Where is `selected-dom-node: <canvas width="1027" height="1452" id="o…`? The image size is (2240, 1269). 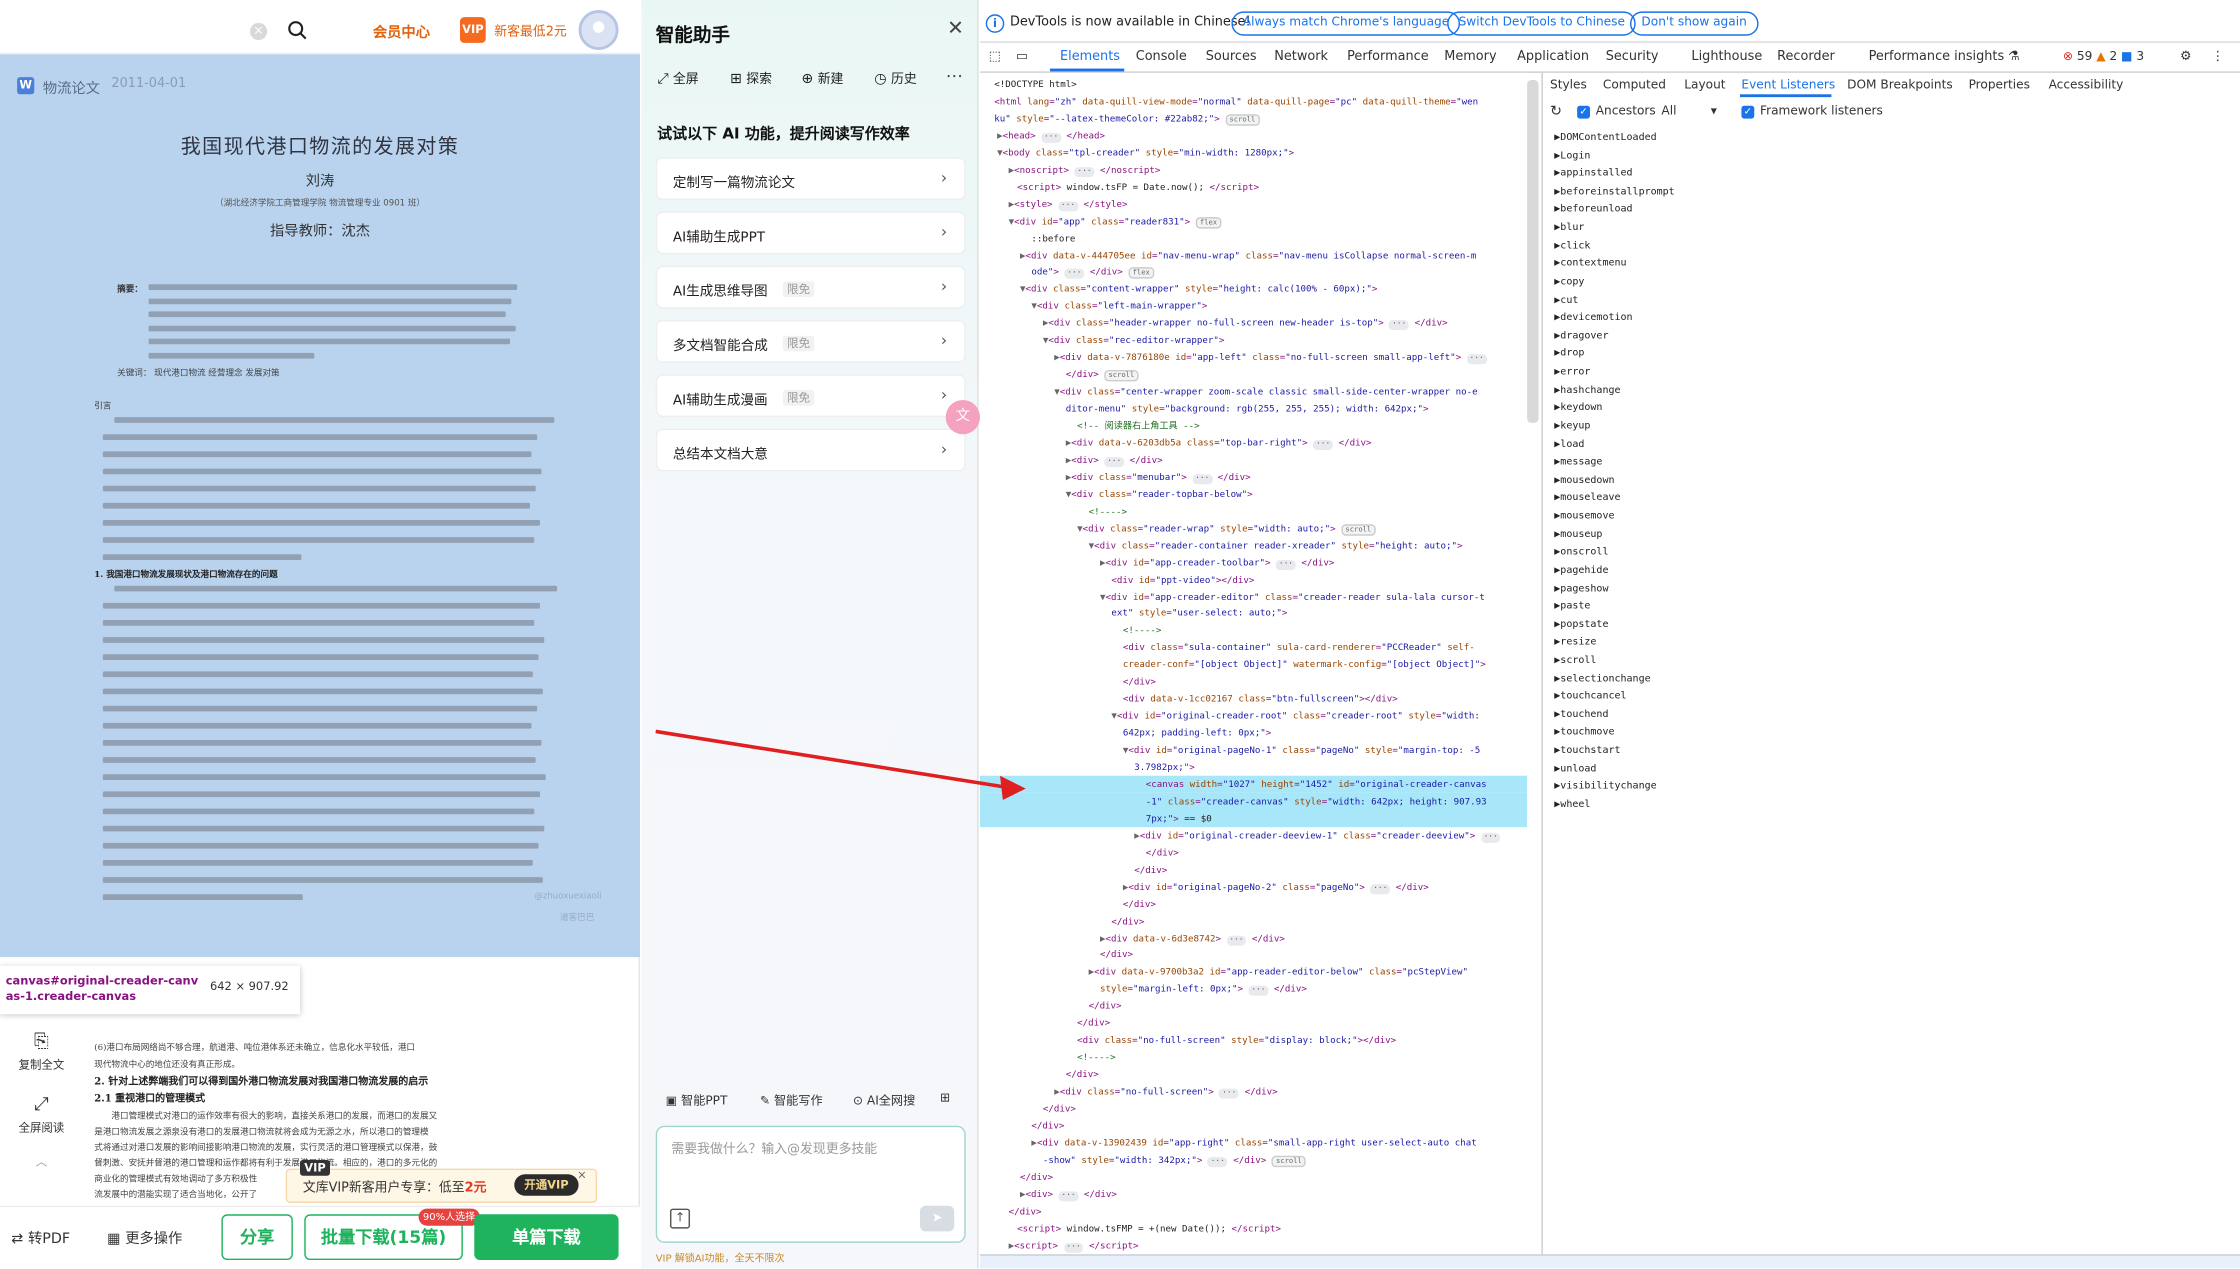
selected-dom-node: <canvas width="1027" height="1452" id="o… is located at coordinates (1253, 784).